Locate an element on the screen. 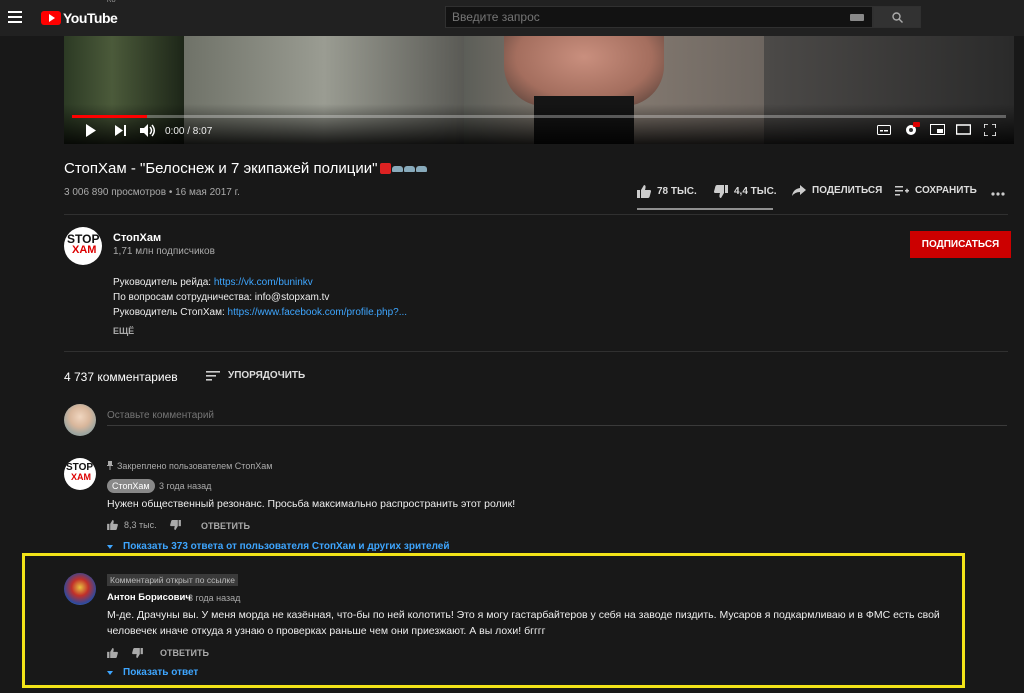 The width and height of the screenshot is (1024, 693). like-count: 78 ТЫС. is located at coordinates (677, 191).